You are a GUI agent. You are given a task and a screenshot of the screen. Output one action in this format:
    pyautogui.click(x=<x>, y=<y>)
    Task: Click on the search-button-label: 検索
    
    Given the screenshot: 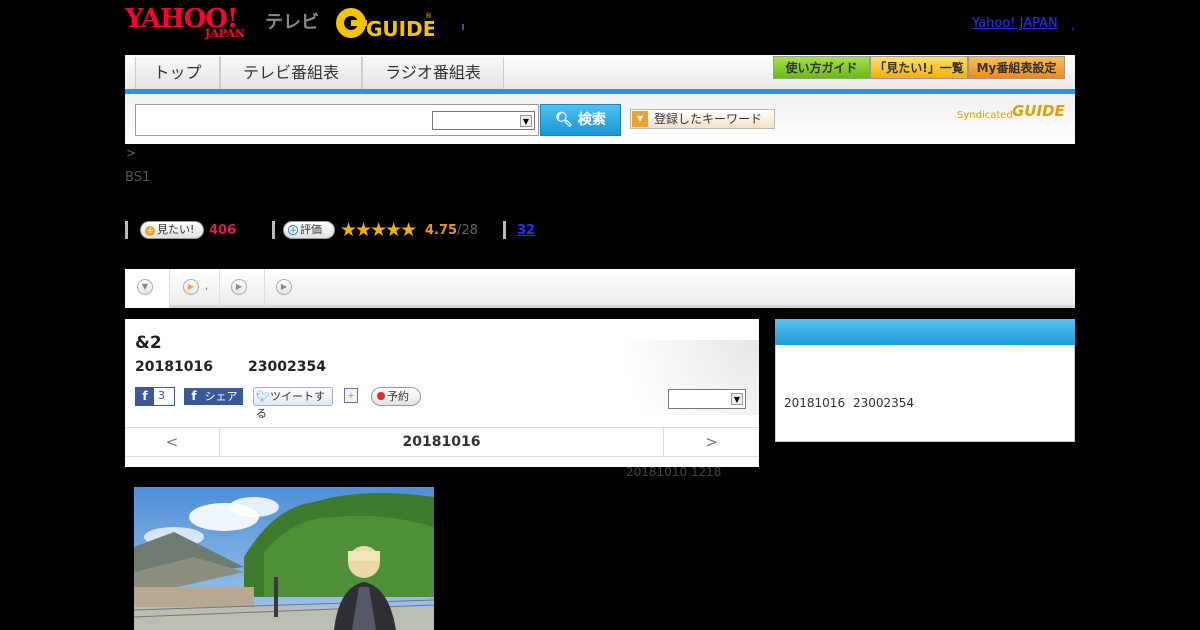 What is the action you would take?
    pyautogui.click(x=591, y=120)
    